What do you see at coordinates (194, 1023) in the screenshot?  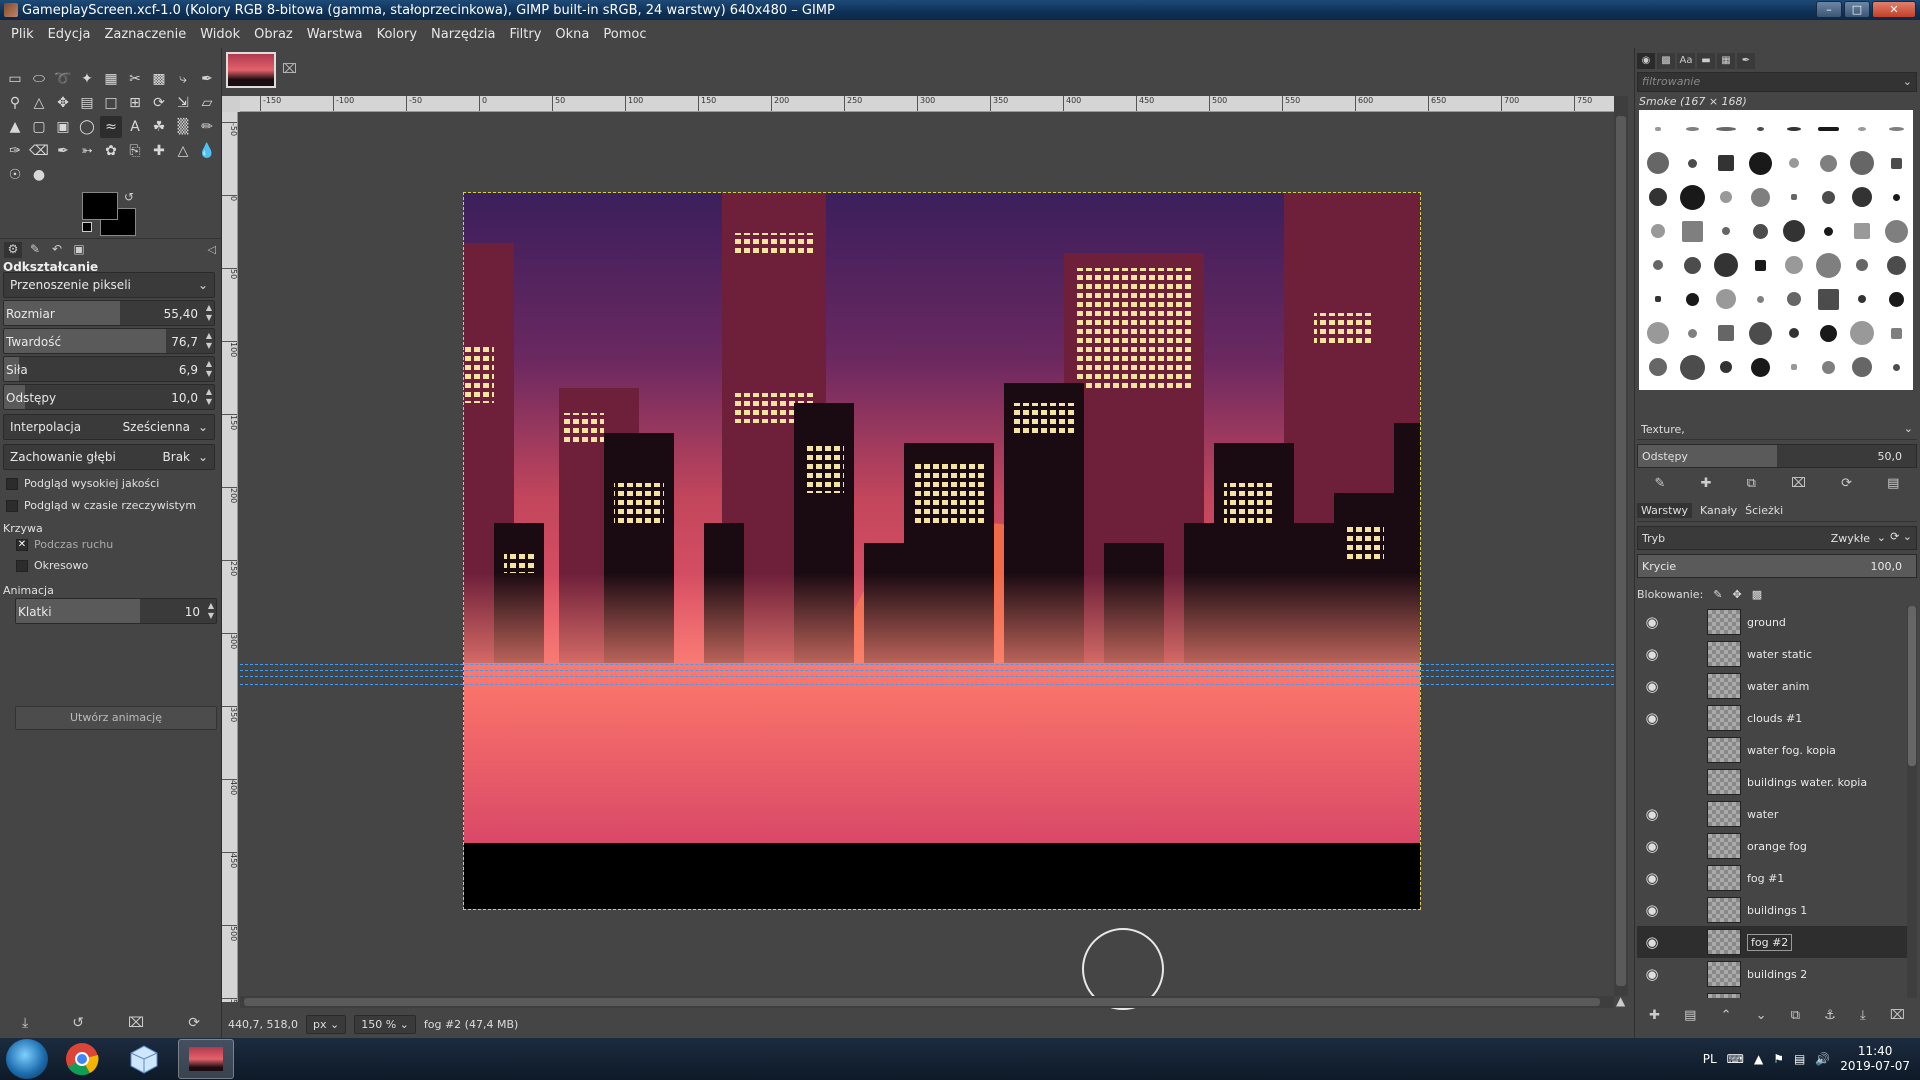 I see `reset-options-icon: ⟳` at bounding box center [194, 1023].